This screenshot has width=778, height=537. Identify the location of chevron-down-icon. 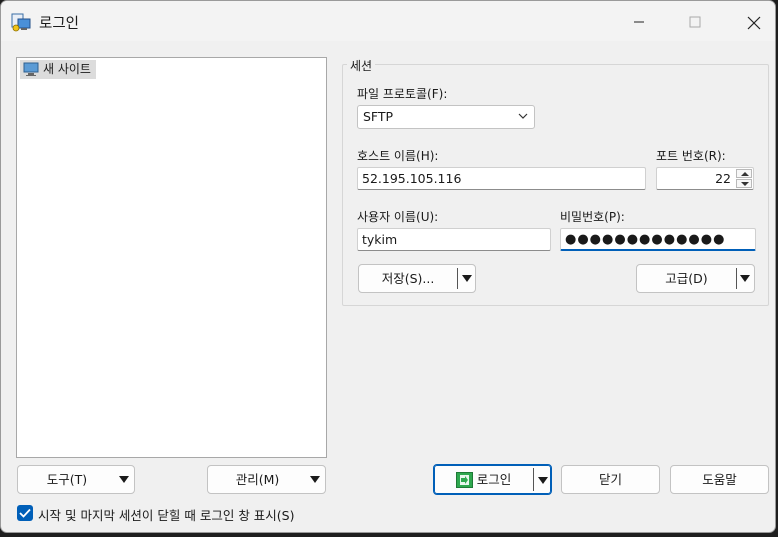
(523, 116).